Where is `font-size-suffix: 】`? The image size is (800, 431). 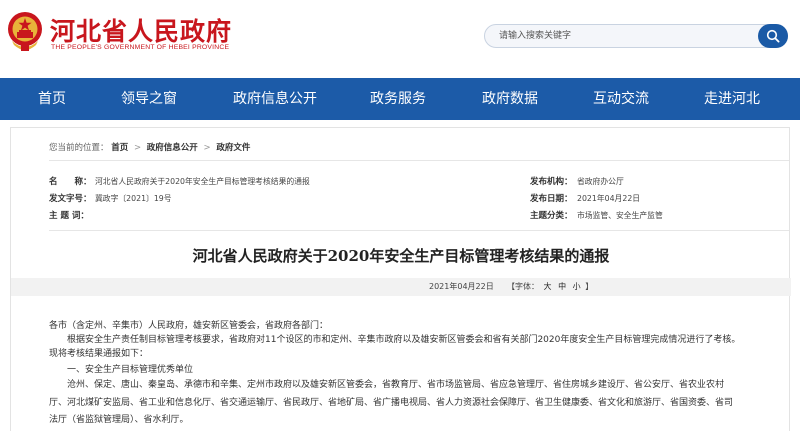 font-size-suffix: 】 is located at coordinates (589, 286).